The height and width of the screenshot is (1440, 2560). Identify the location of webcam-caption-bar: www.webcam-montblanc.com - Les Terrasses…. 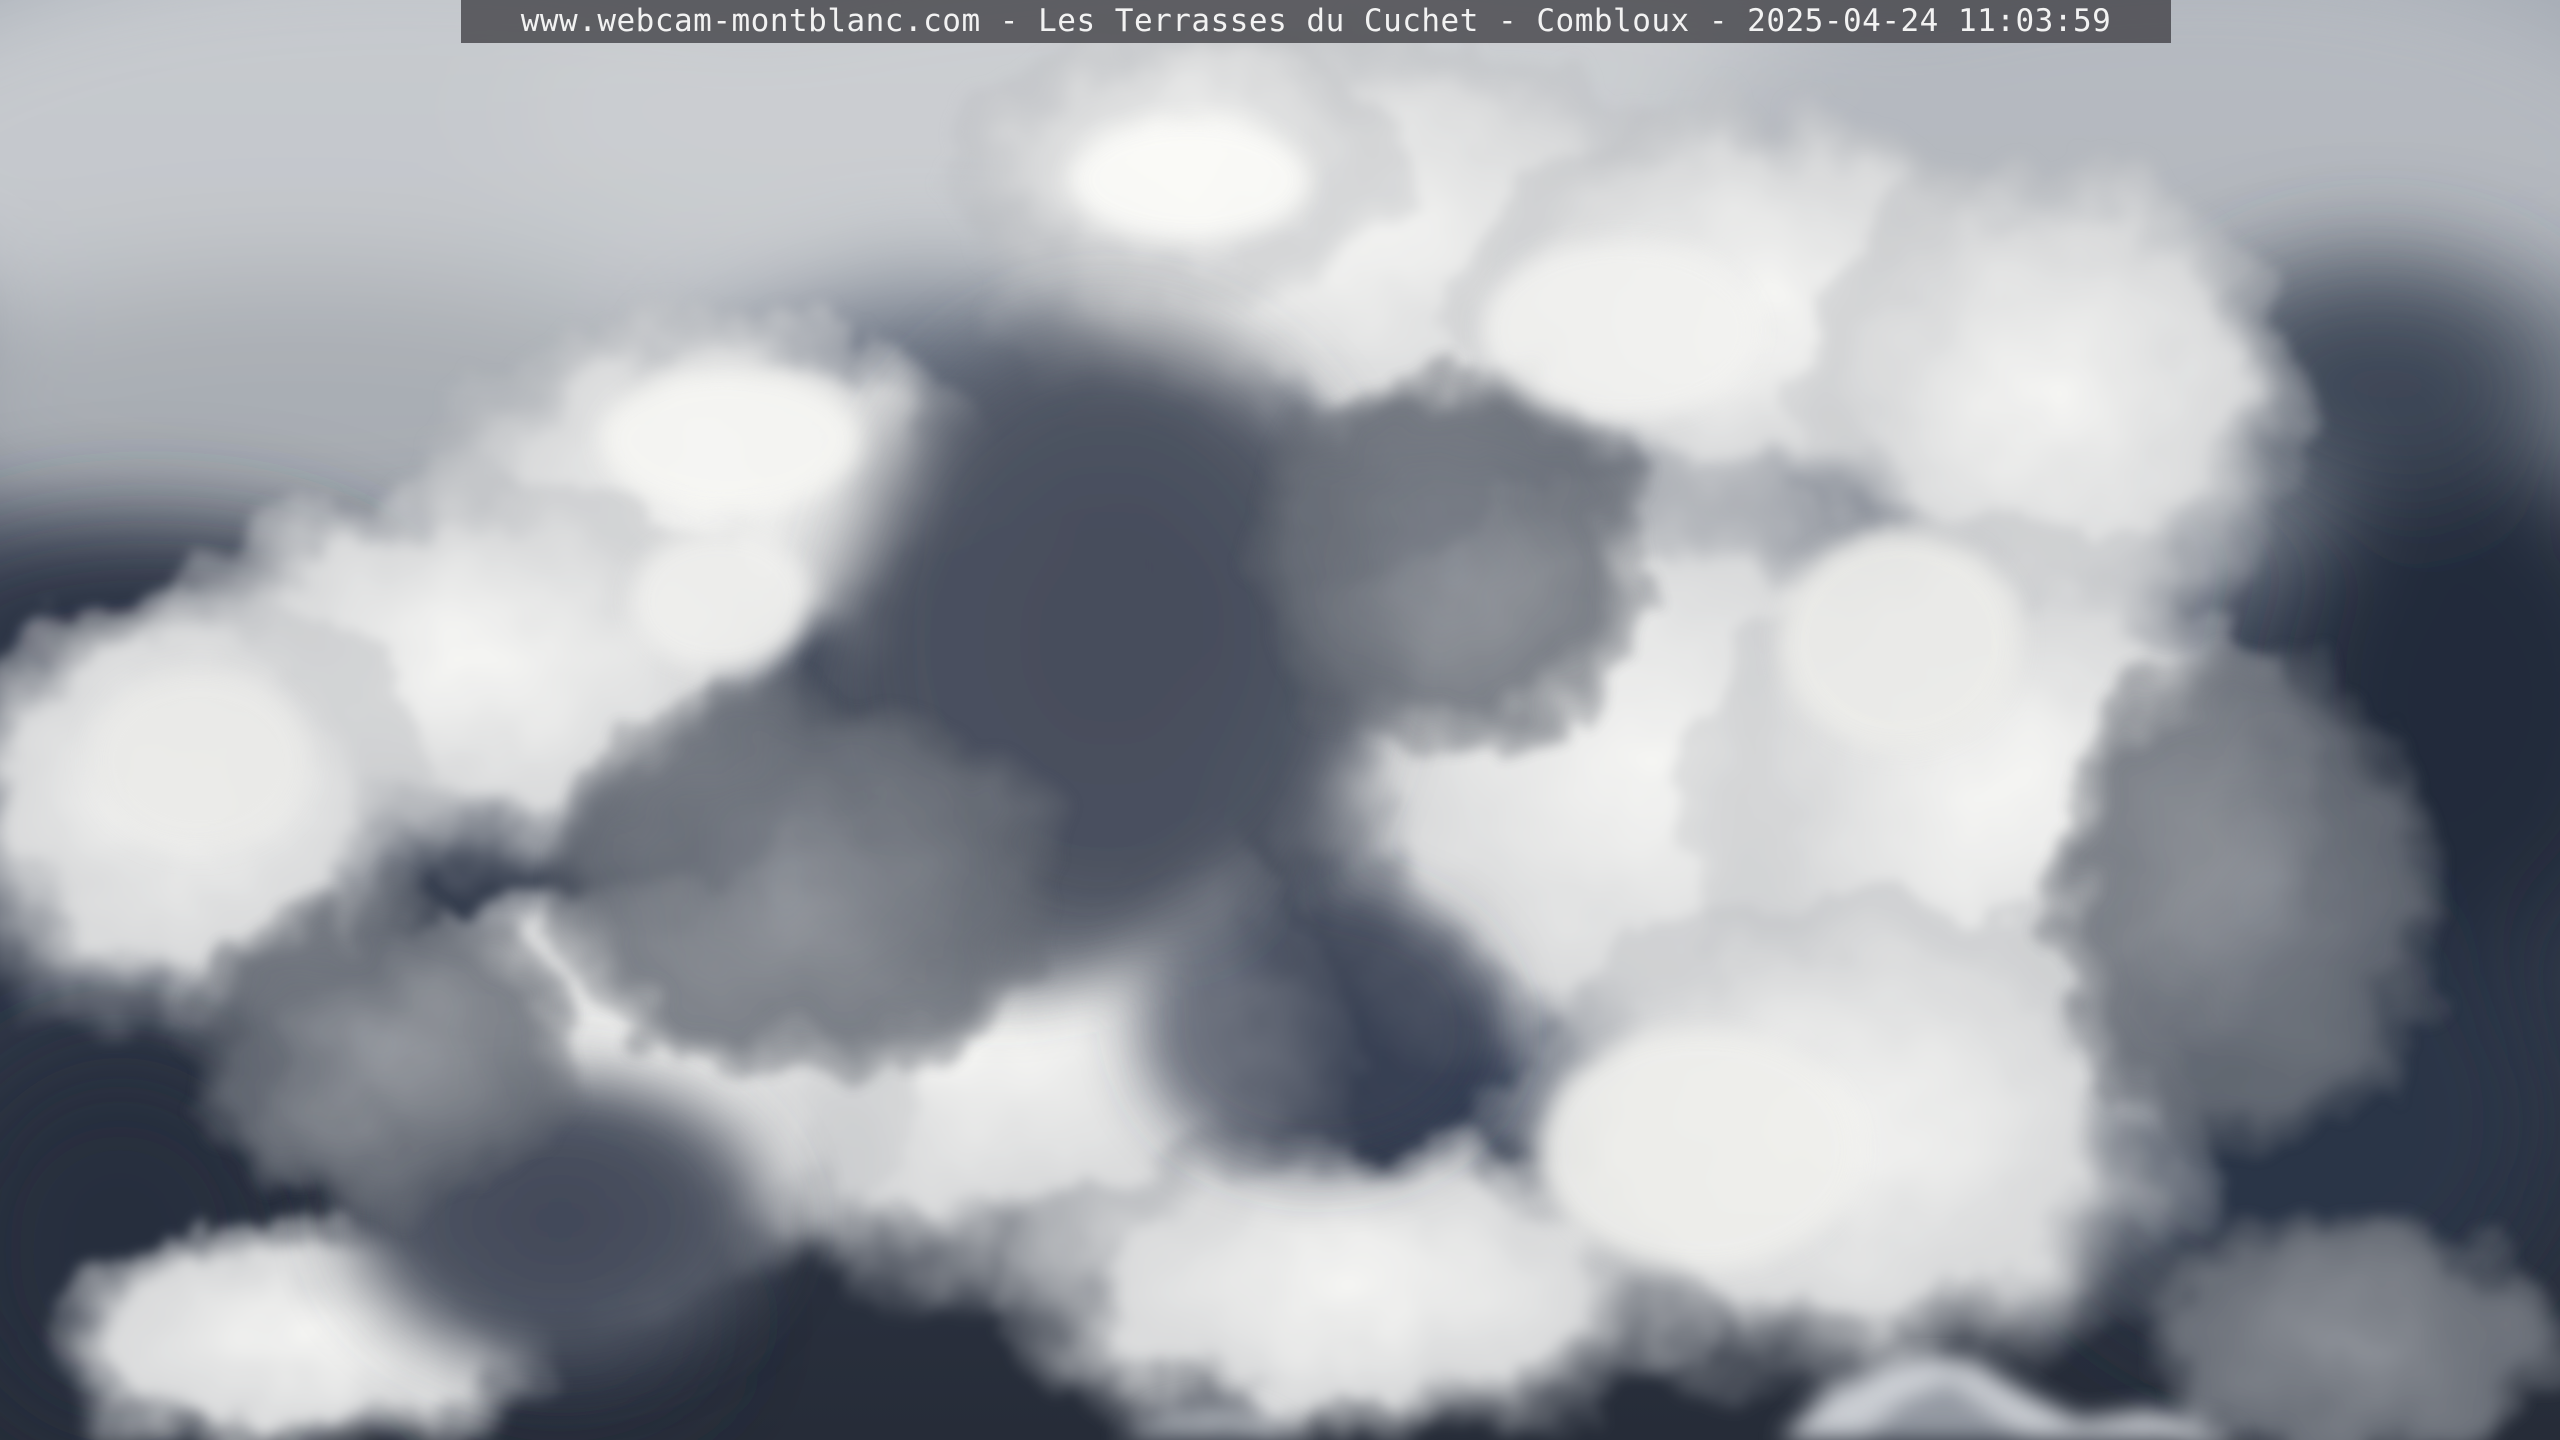
(1316, 21).